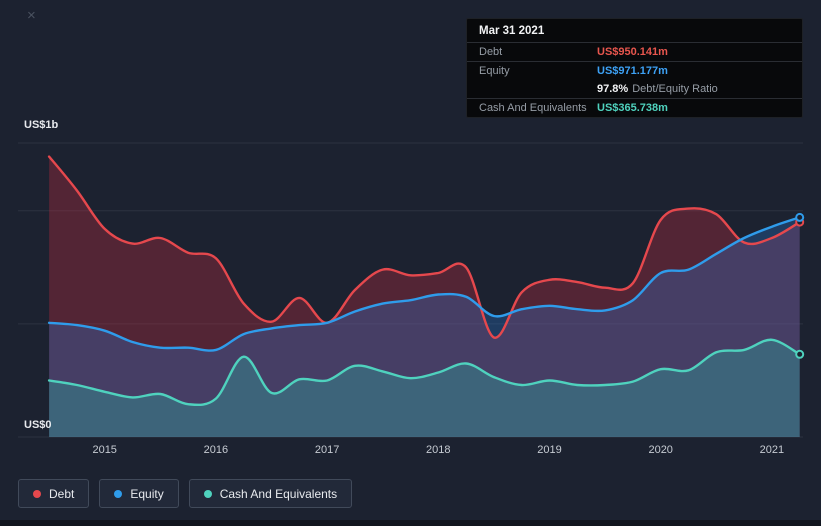 Image resolution: width=821 pixels, height=526 pixels. I want to click on tooltip-date: Mar 31 2021, so click(634, 31).